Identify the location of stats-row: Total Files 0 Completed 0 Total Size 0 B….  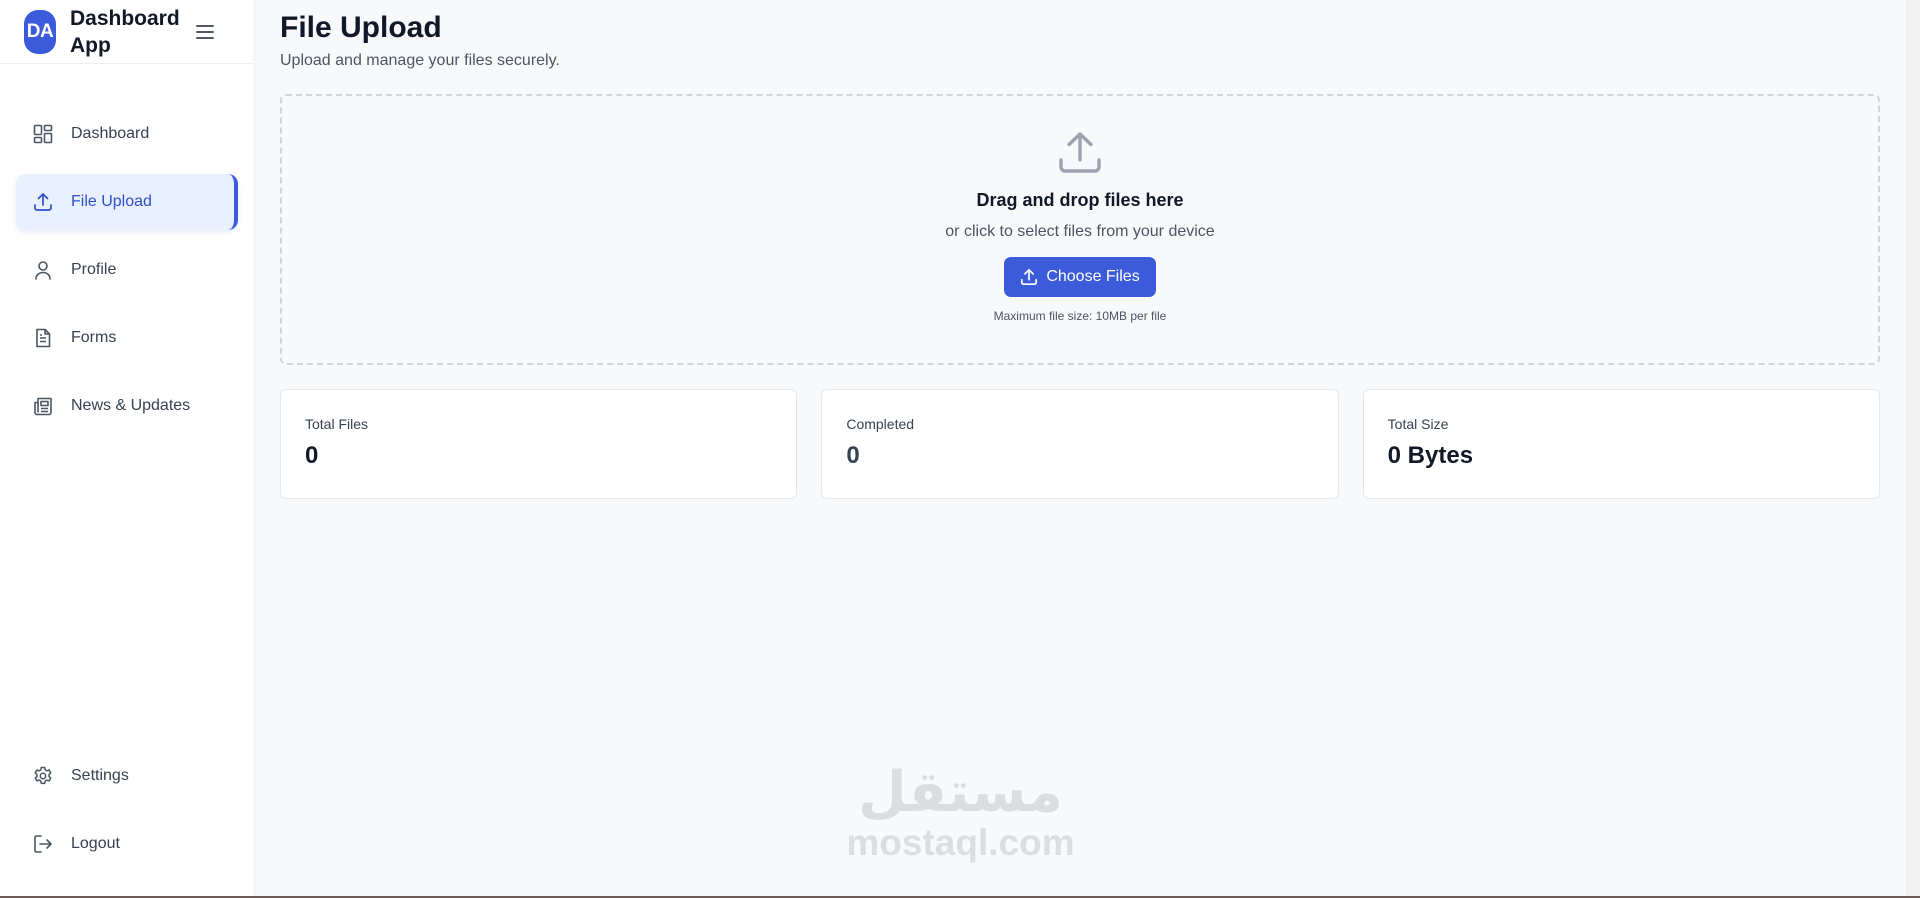
(1080, 444).